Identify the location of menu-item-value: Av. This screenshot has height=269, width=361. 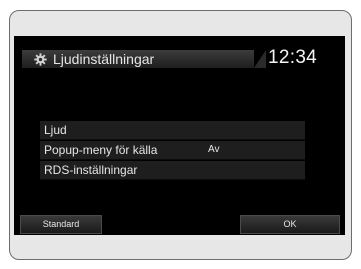
(214, 149).